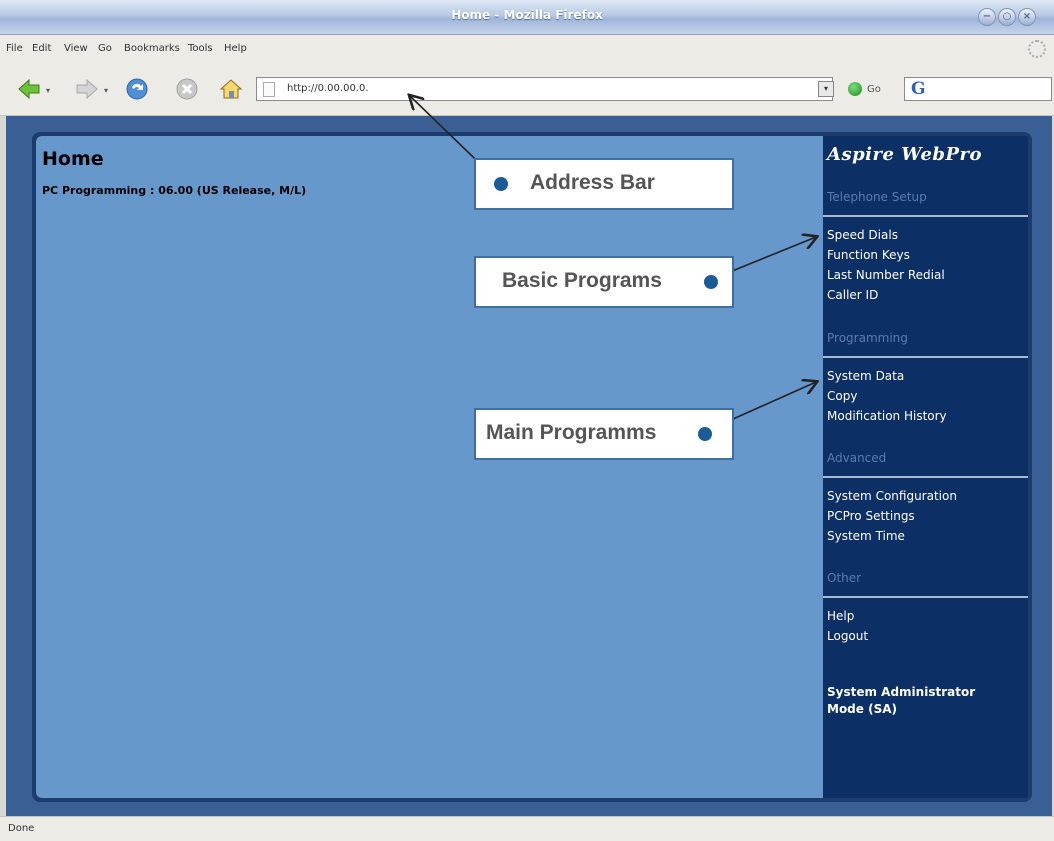  I want to click on status-bar: Done, so click(527, 828).